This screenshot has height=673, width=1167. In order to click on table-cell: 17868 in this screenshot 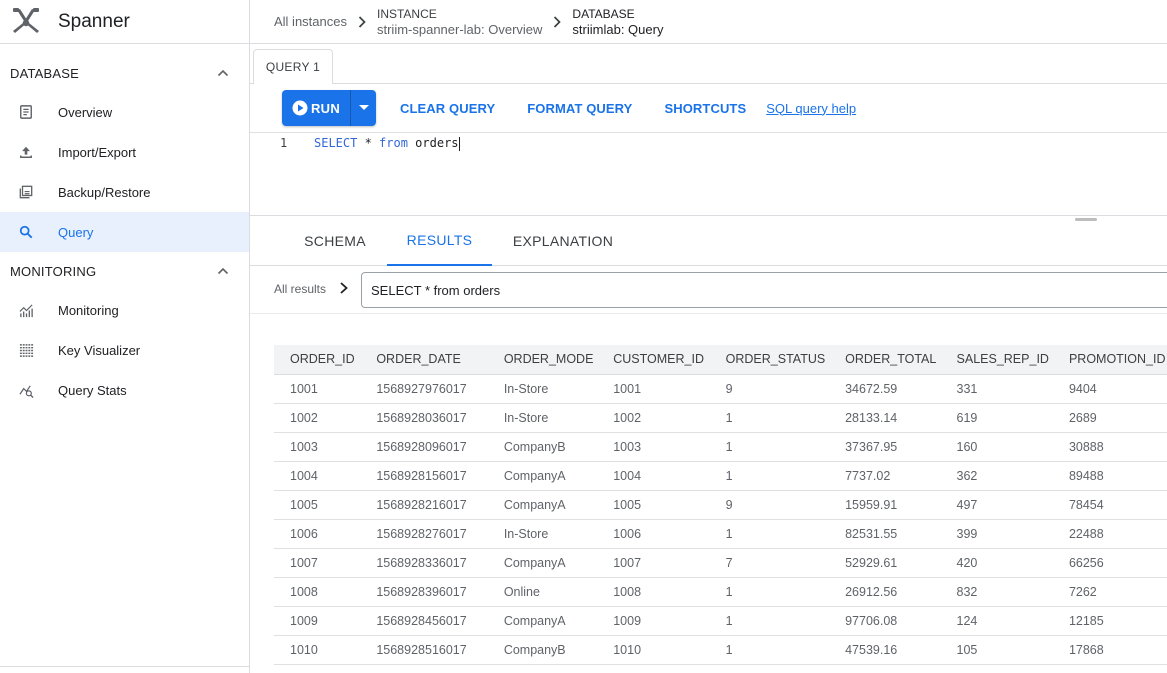, I will do `click(1109, 650)`.